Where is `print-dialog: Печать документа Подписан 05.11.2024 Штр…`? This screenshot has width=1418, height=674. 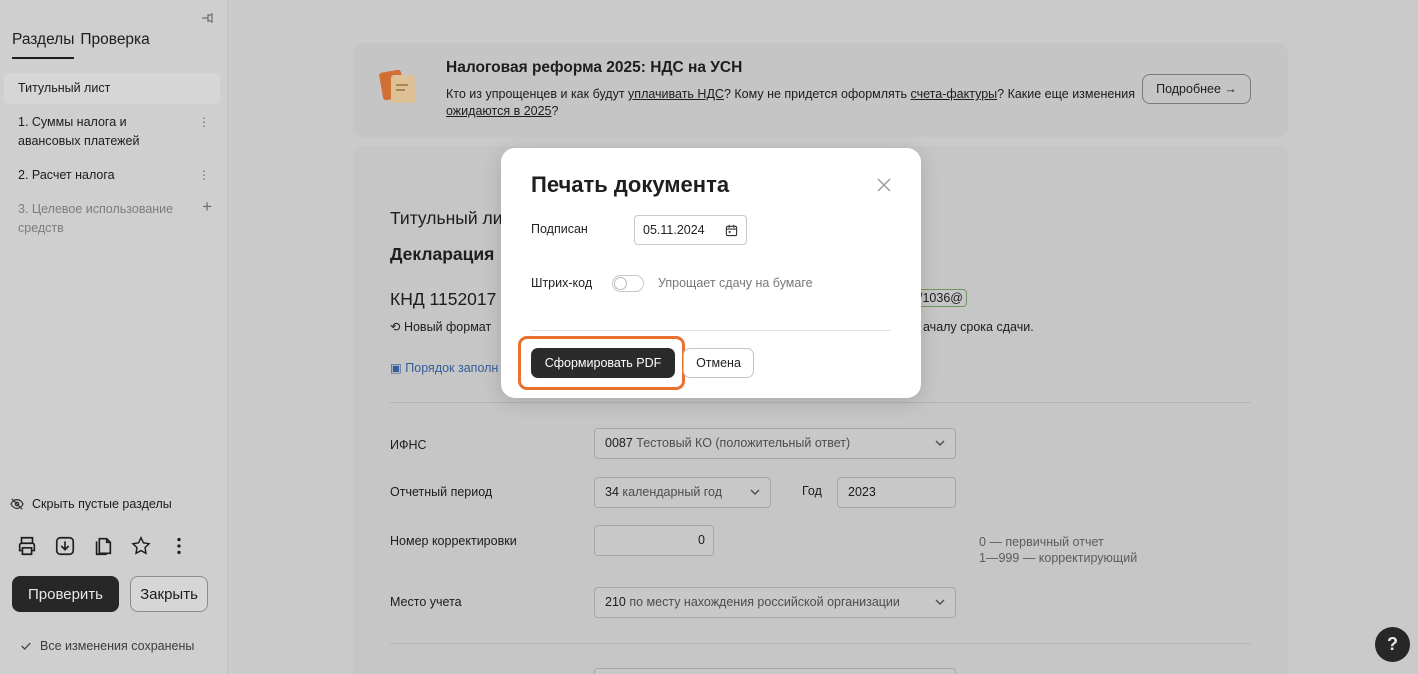 print-dialog: Печать документа Подписан 05.11.2024 Штр… is located at coordinates (711, 273).